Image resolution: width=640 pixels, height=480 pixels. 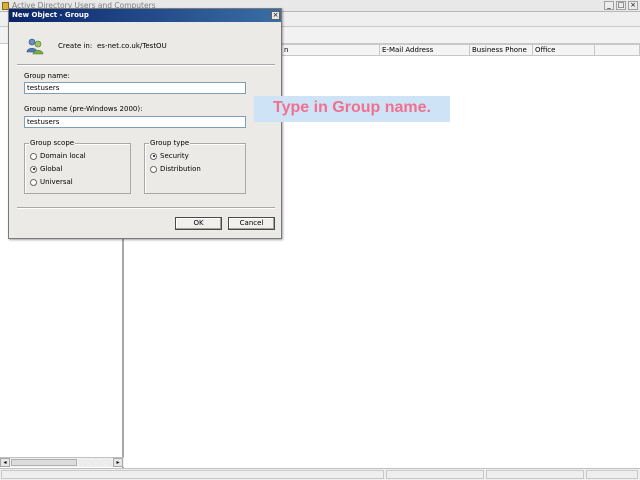 I want to click on column-header-business-phone: Business Phone, so click(x=501, y=50).